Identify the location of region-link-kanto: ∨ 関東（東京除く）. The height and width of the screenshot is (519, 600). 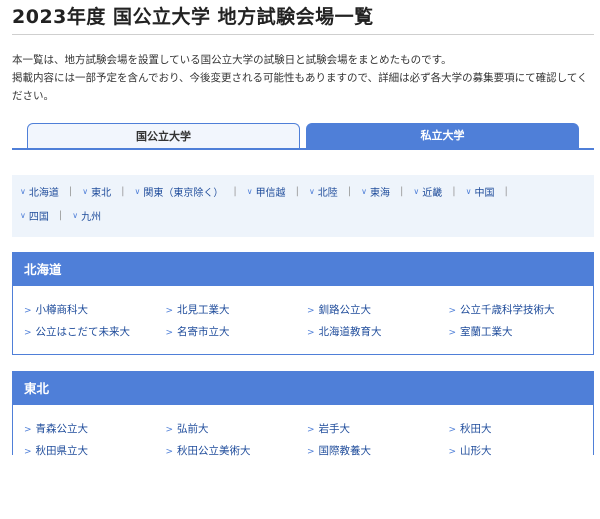
(178, 191).